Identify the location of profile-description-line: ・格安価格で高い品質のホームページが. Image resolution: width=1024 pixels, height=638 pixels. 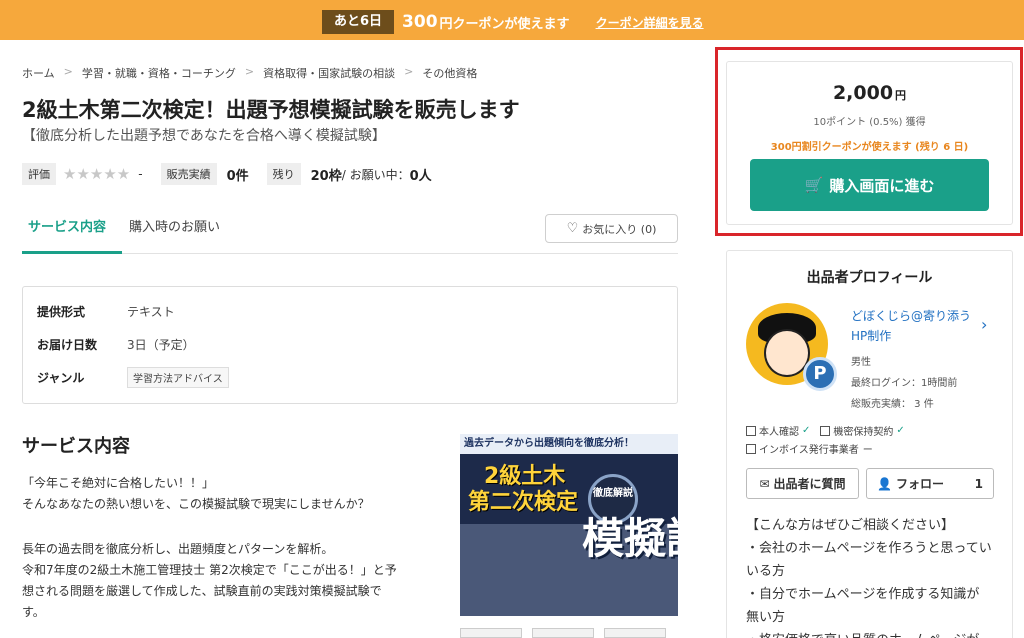
(862, 633).